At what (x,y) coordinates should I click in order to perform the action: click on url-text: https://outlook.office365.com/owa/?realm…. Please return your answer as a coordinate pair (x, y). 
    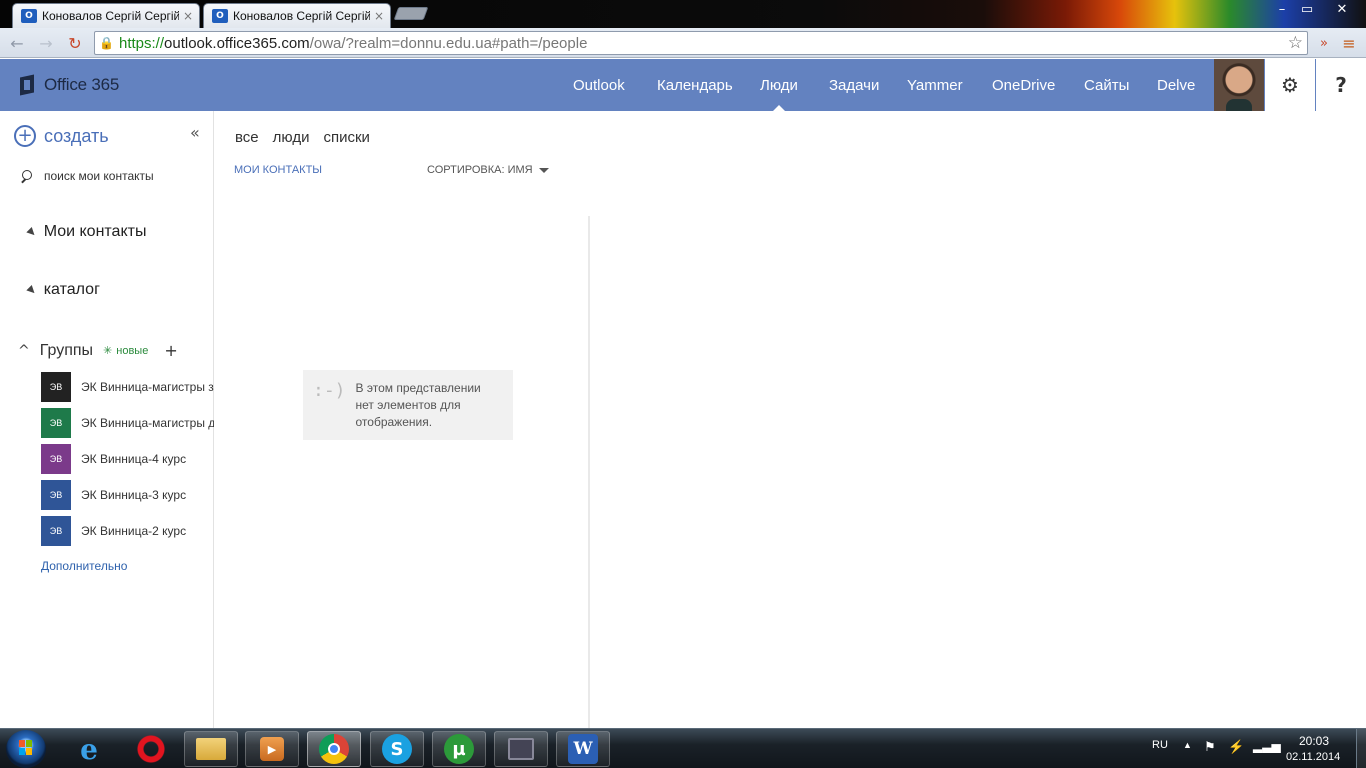
    Looking at the image, I should click on (353, 43).